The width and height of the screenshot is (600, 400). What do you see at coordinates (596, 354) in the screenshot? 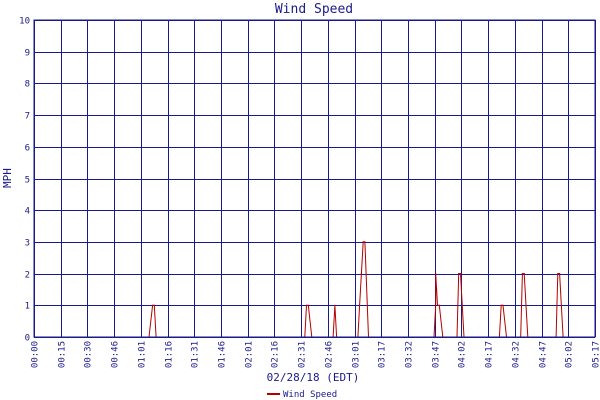
I see `x-tick-label: 05:17` at bounding box center [596, 354].